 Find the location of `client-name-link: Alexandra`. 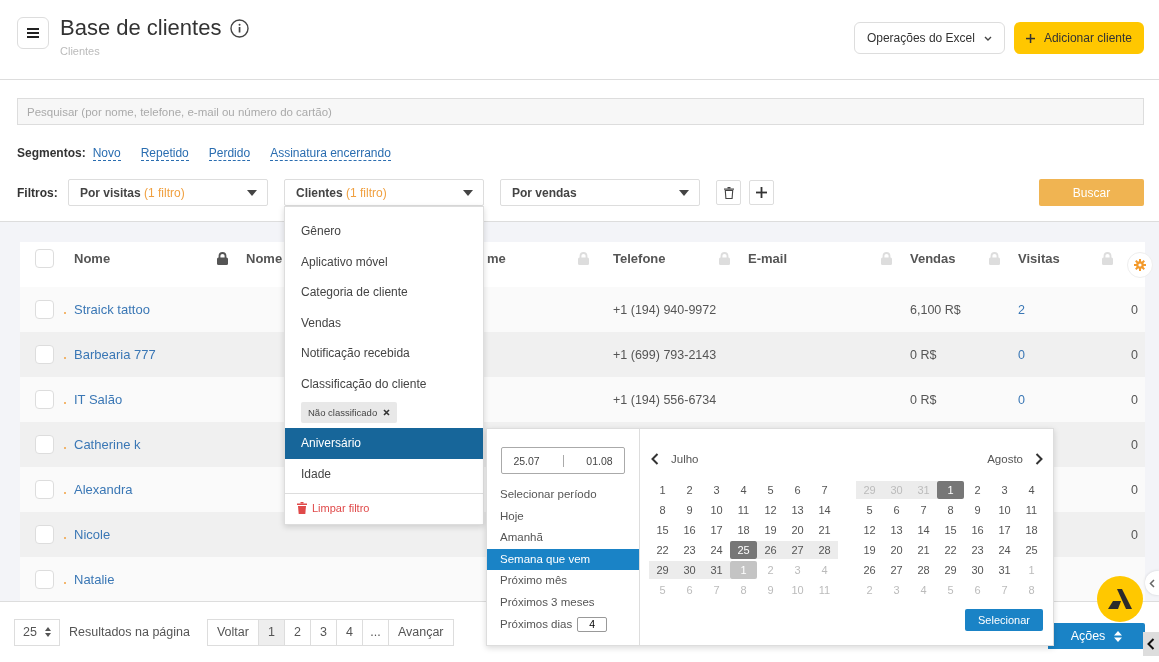

client-name-link: Alexandra is located at coordinates (103, 489).